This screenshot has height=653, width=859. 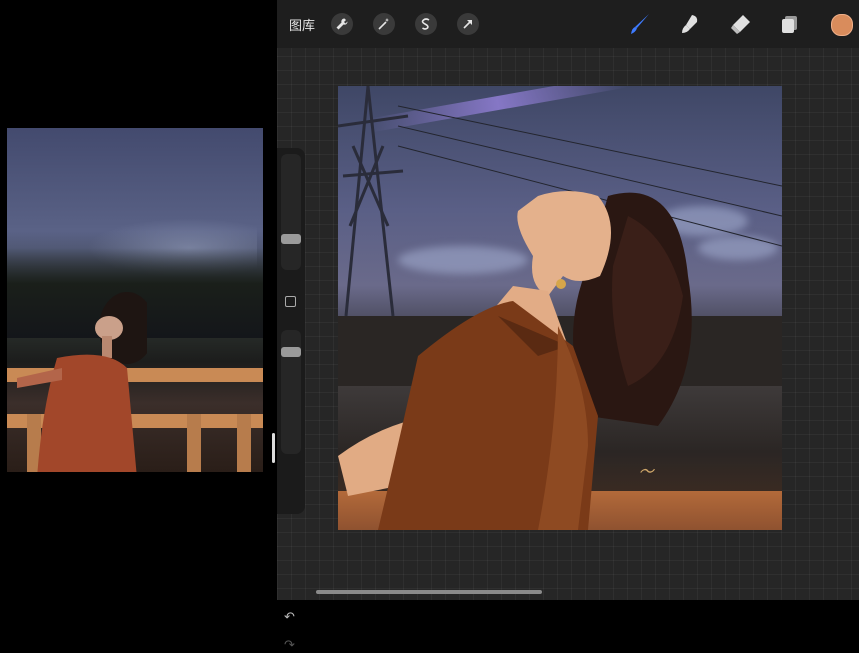 I want to click on brush-button, so click(x=640, y=24).